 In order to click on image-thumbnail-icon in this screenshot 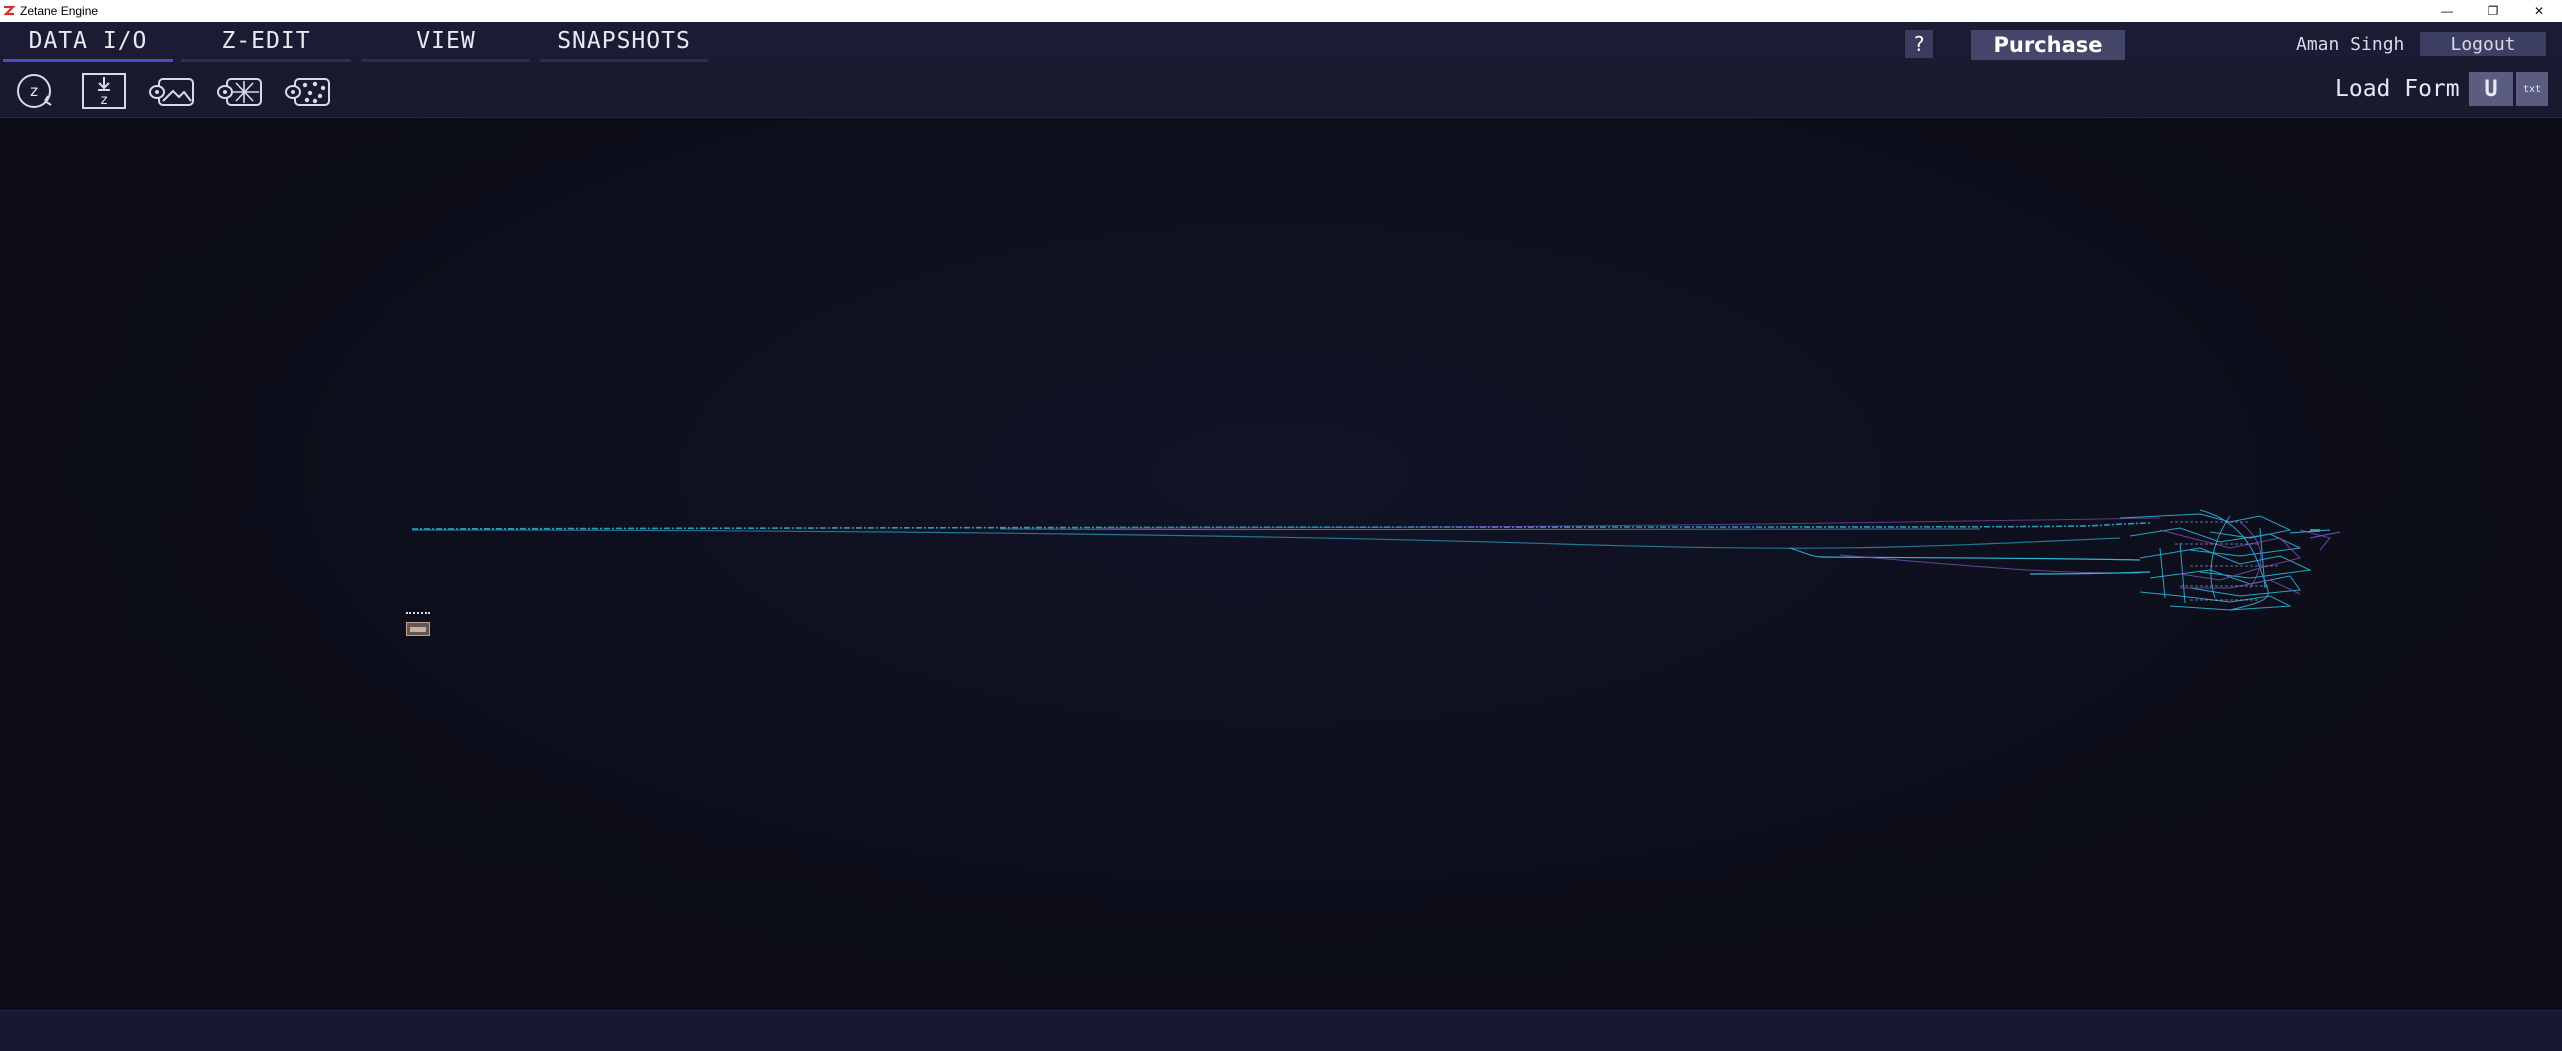, I will do `click(418, 629)`.